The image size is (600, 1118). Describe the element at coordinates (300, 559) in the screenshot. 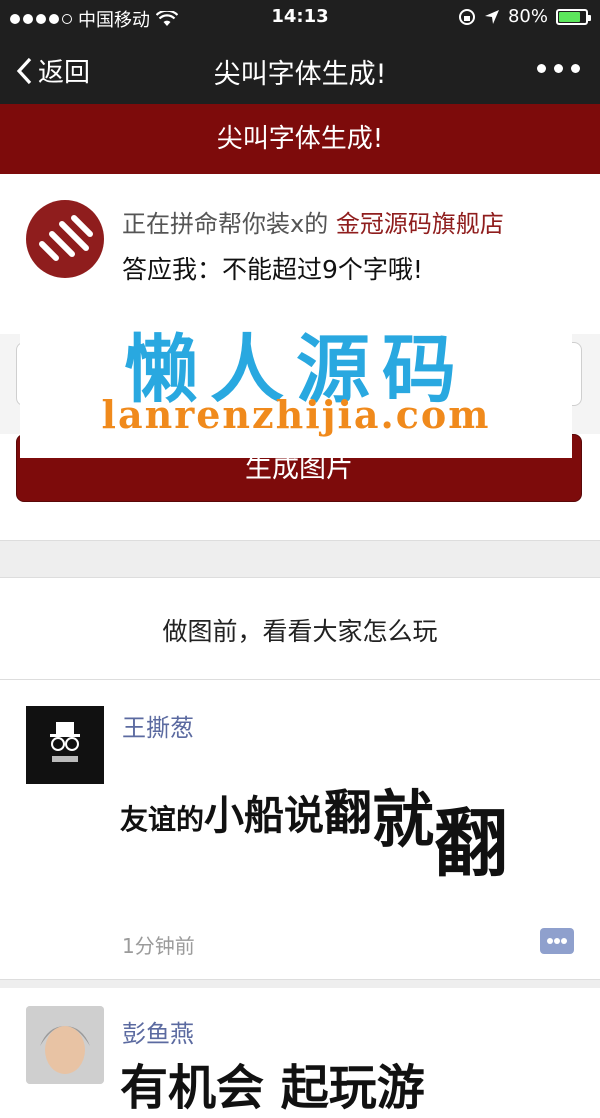

I see `section-divider` at that location.